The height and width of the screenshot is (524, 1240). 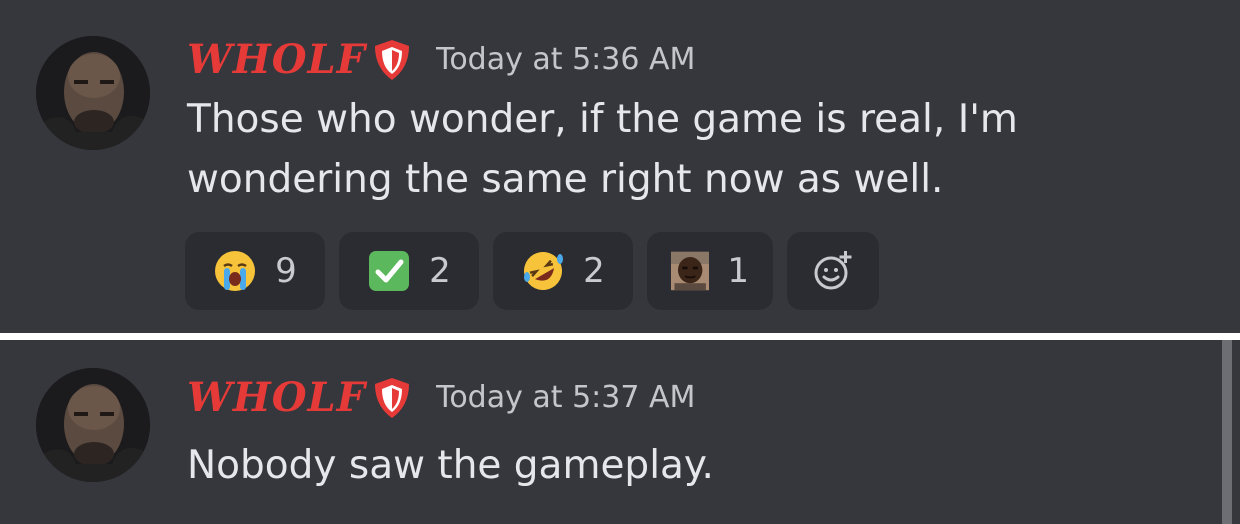 I want to click on scrollbar, so click(x=1227, y=432).